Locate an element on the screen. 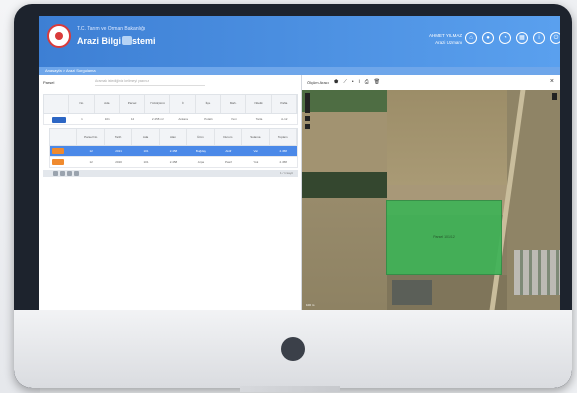  table2-col is located at coordinates (64, 137).